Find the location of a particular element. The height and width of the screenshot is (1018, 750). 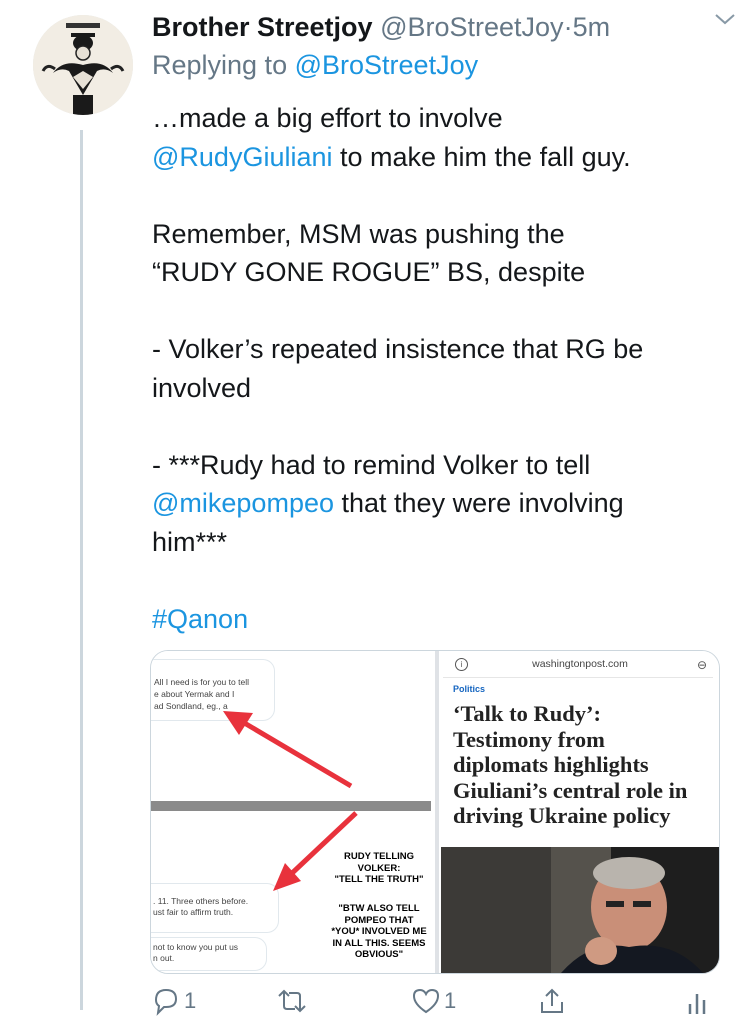

article-photo is located at coordinates (580, 910).